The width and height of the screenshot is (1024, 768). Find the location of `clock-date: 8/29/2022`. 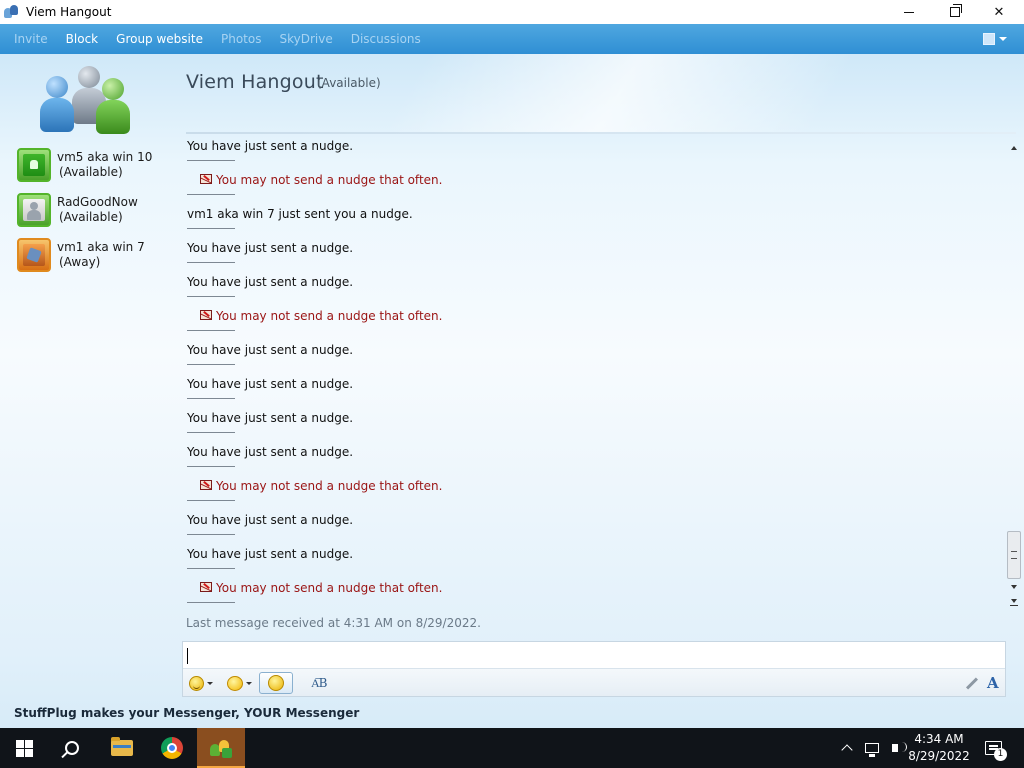

clock-date: 8/29/2022 is located at coordinates (939, 756).